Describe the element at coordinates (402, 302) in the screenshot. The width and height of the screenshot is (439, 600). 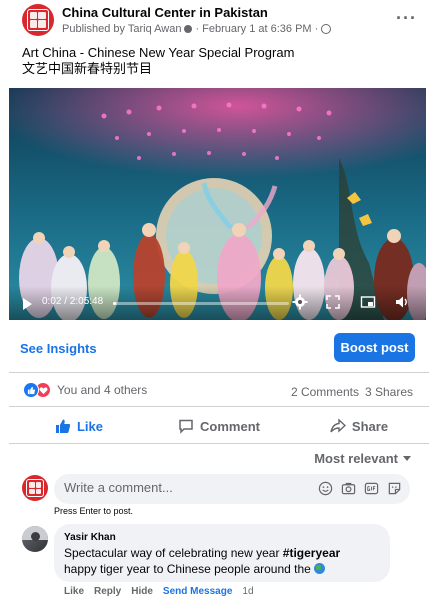
I see `volume-icon` at that location.